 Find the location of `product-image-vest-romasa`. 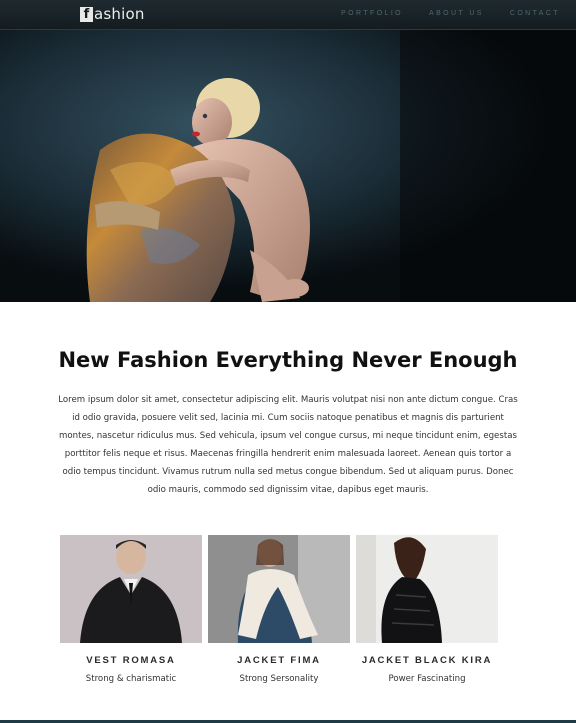

product-image-vest-romasa is located at coordinates (131, 589).